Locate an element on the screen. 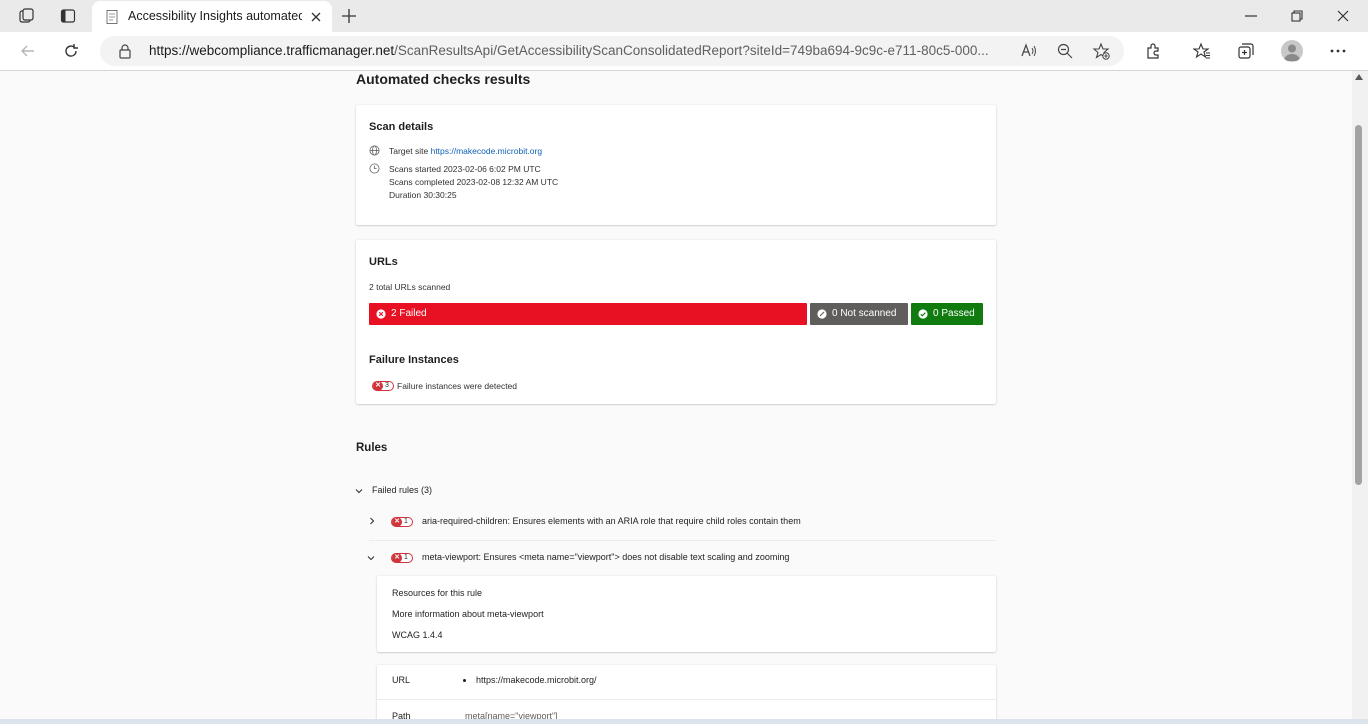 The image size is (1368, 724). rules-heading: Rules is located at coordinates (372, 448).